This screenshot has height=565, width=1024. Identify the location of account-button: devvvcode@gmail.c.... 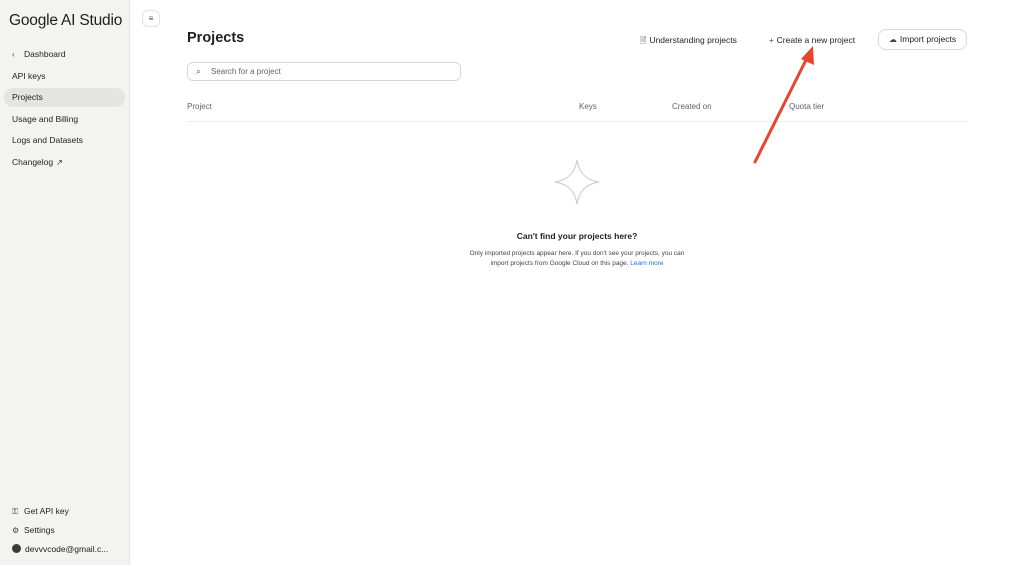
(71, 549).